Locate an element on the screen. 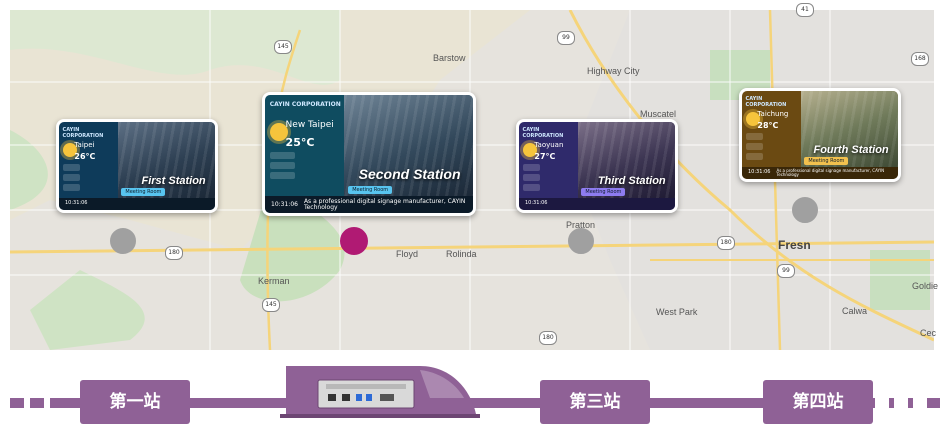 This screenshot has height=425, width=944. city-label: Taipei is located at coordinates (84, 144).